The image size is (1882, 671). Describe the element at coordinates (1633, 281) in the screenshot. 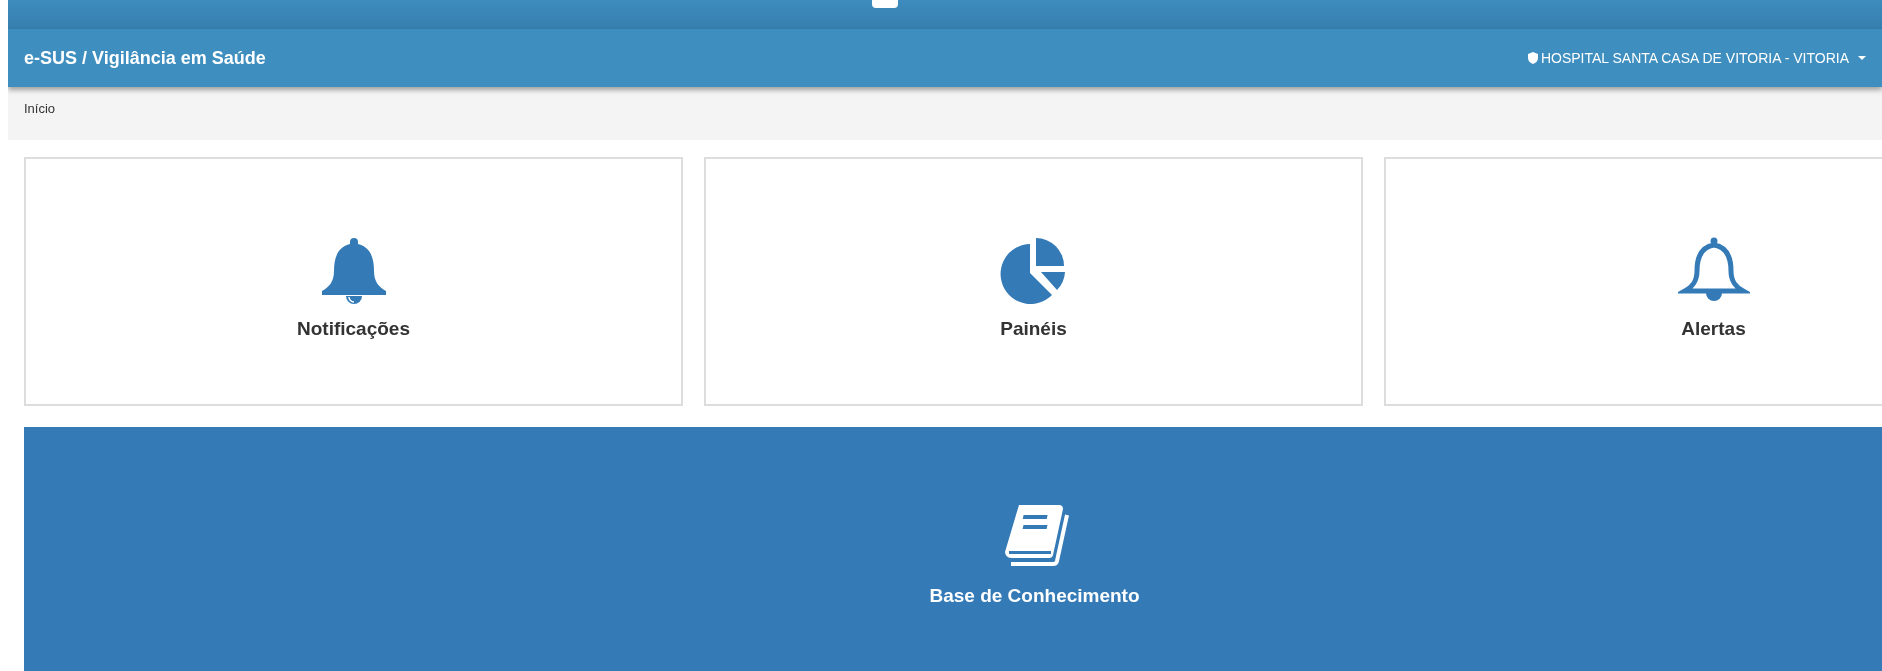

I see `menu-tile: Alertas` at that location.